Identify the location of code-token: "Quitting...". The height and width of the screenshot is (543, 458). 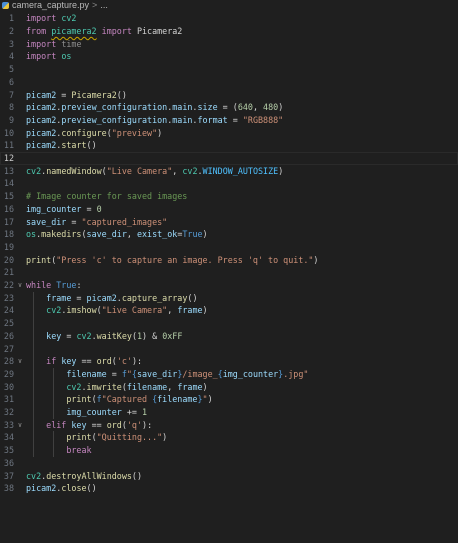
(129, 437).